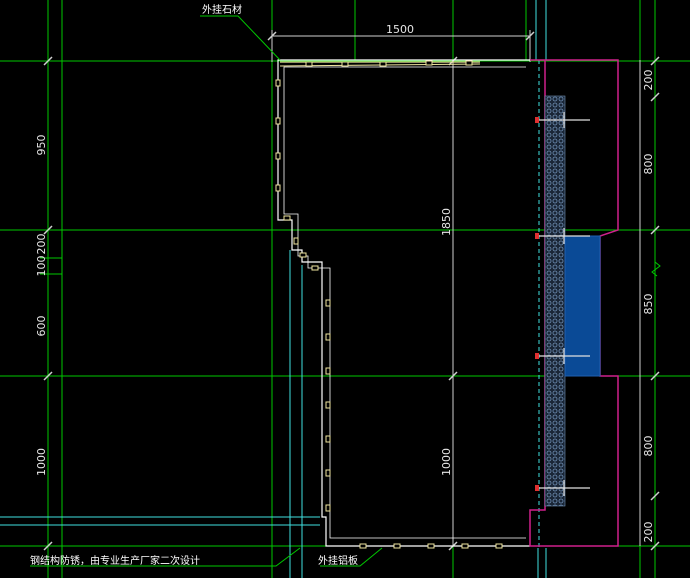  I want to click on dim-right-850: 850, so click(648, 304).